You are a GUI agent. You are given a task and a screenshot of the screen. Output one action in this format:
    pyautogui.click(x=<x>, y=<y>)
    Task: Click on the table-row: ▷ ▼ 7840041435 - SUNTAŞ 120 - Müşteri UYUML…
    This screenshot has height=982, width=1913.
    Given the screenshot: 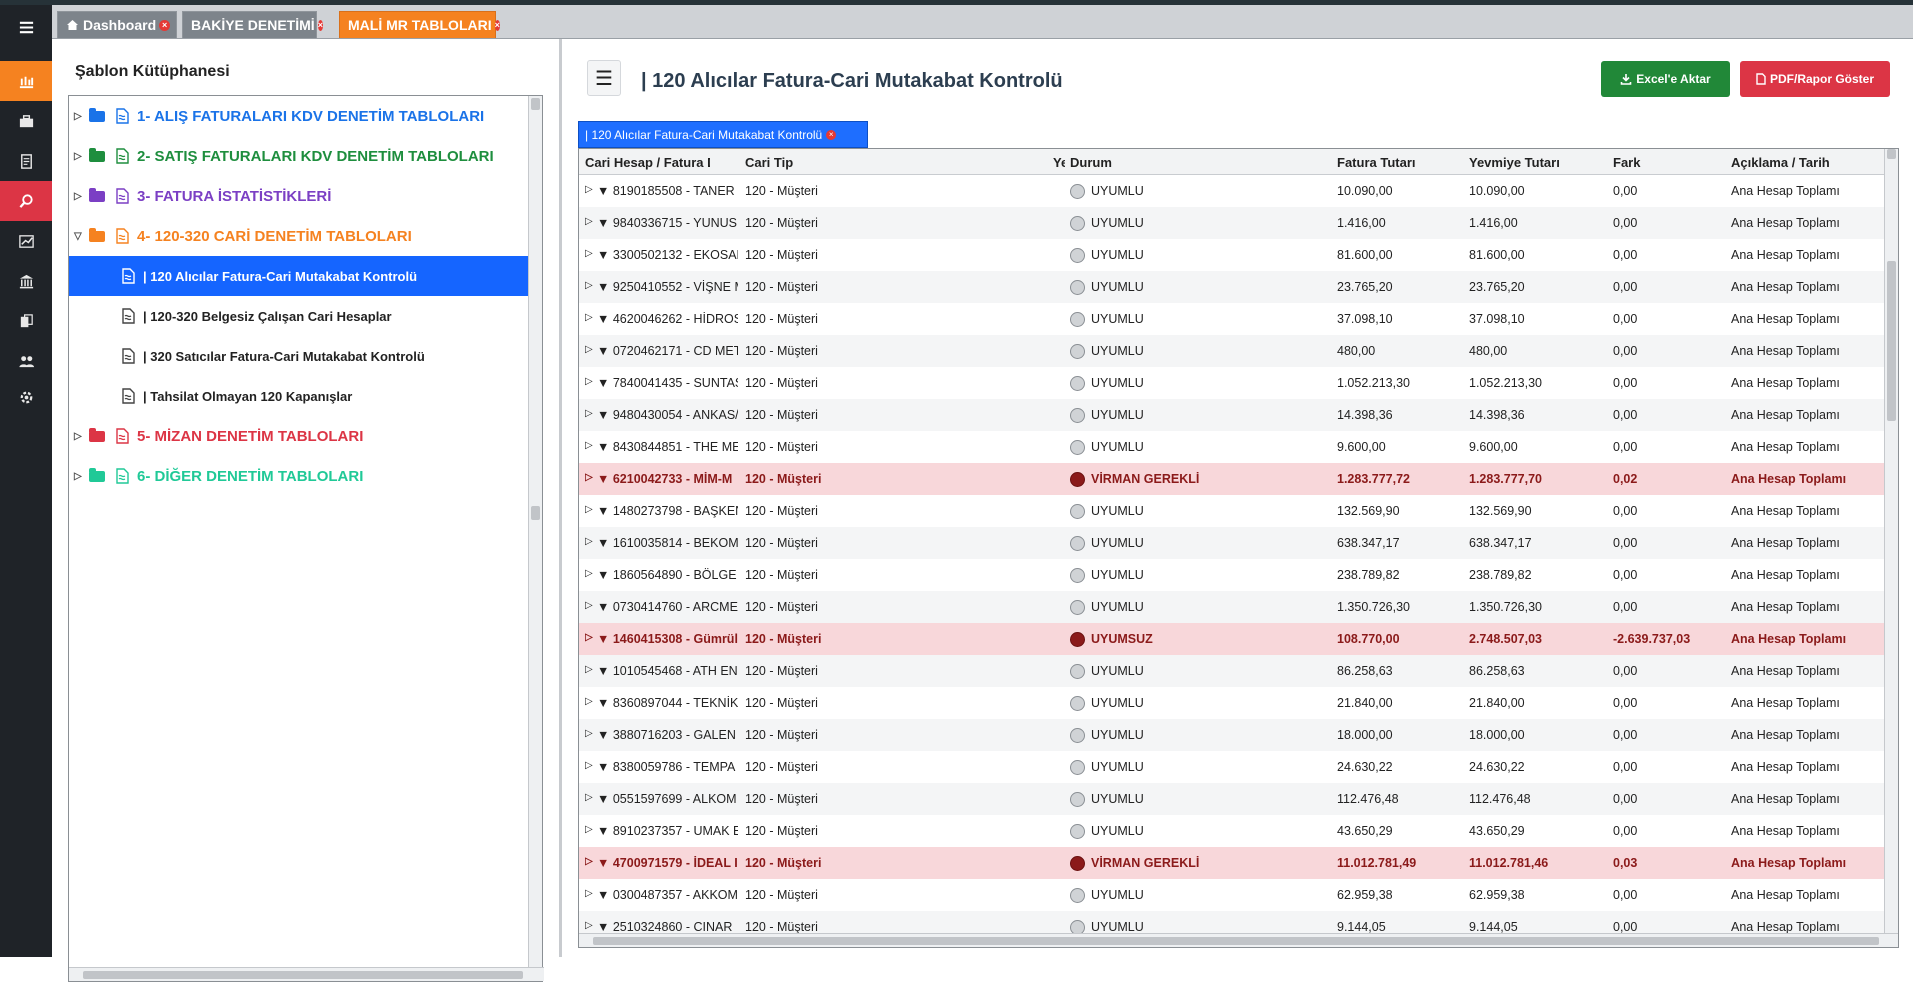 What is the action you would take?
    pyautogui.click(x=1231, y=383)
    